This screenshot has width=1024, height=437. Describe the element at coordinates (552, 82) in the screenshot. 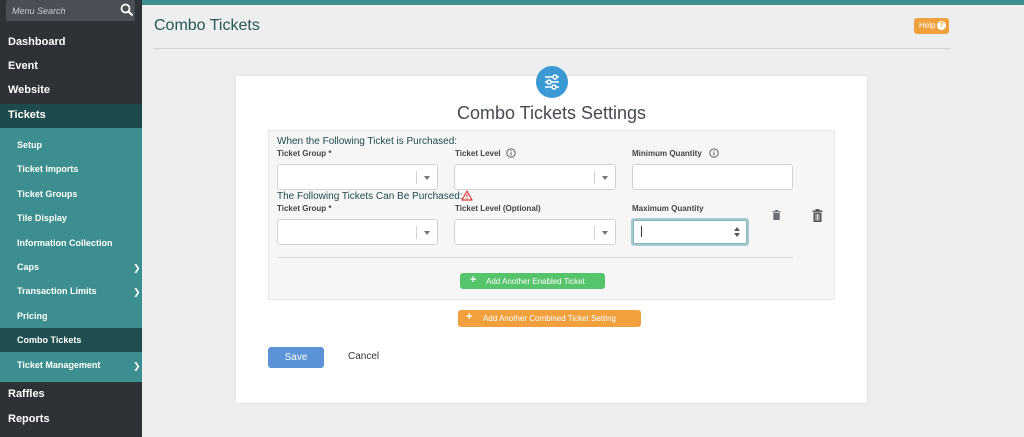

I see `sliders-icon` at that location.